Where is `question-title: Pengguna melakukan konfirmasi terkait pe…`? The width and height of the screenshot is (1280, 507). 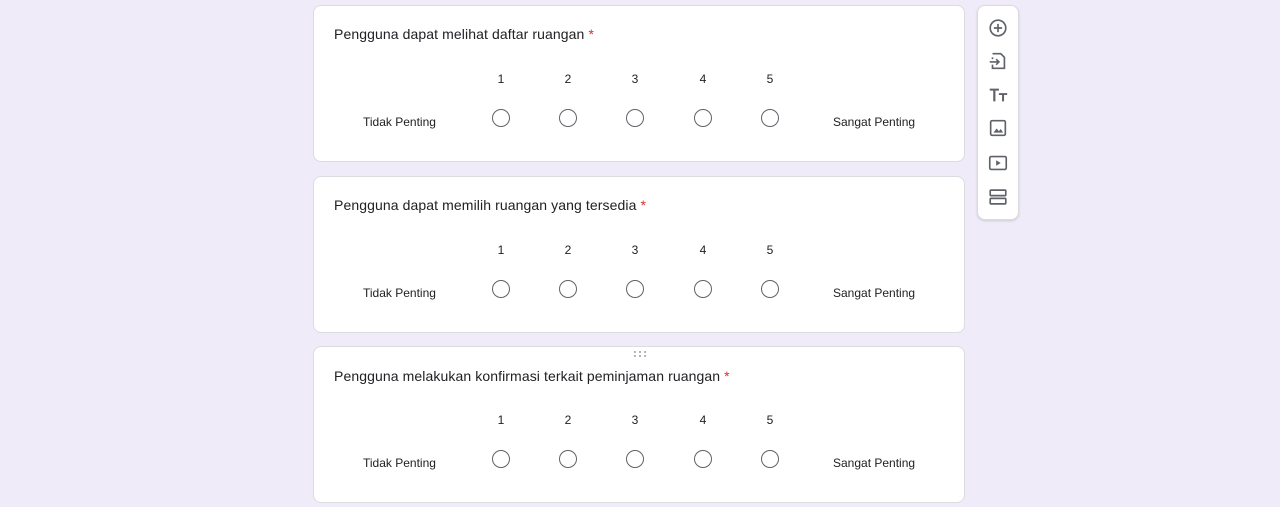 question-title: Pengguna melakukan konfirmasi terkait pe… is located at coordinates (532, 376).